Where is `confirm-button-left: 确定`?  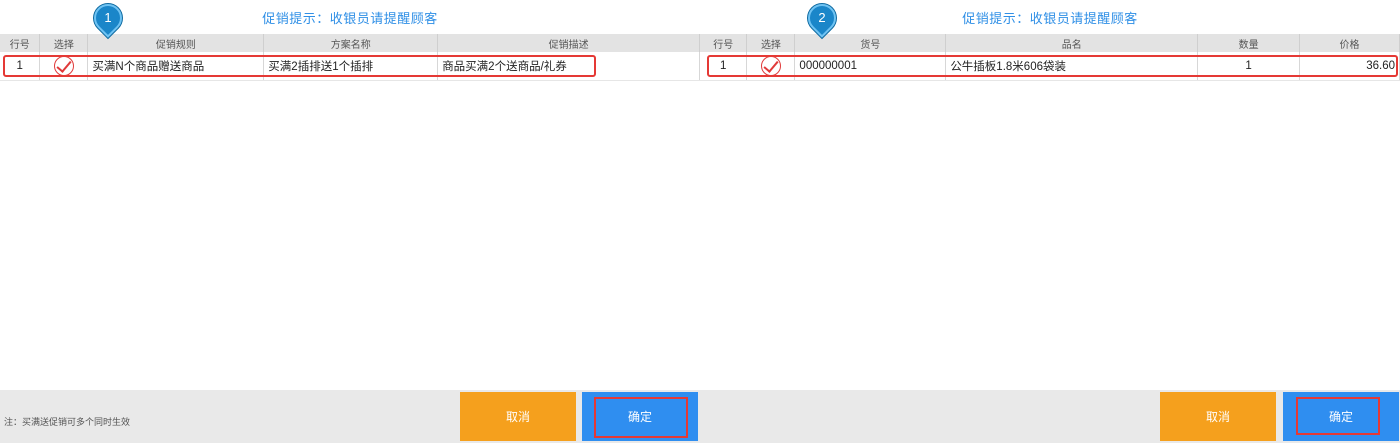 confirm-button-left: 确定 is located at coordinates (640, 416).